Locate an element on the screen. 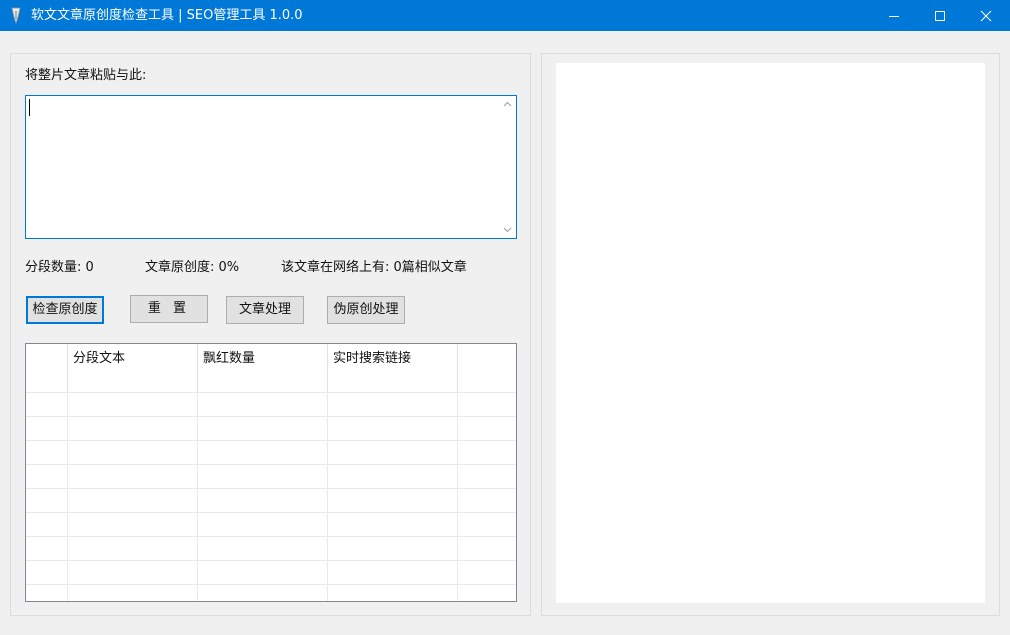 The height and width of the screenshot is (635, 1010). maximize-button is located at coordinates (940, 15).